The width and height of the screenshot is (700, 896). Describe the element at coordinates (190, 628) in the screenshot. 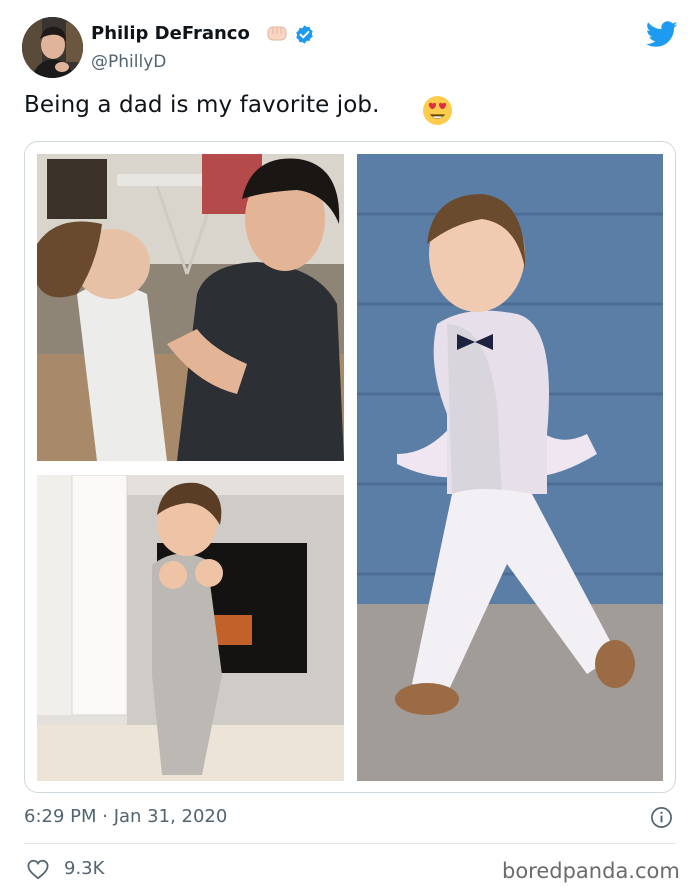

I see `photo-son-by-fireplace` at that location.